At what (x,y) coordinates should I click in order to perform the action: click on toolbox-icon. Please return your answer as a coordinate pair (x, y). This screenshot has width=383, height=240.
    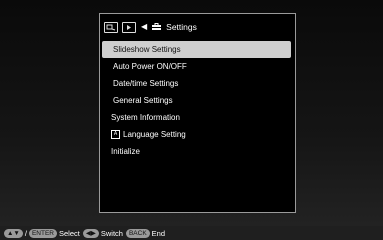
    Looking at the image, I should click on (156, 27).